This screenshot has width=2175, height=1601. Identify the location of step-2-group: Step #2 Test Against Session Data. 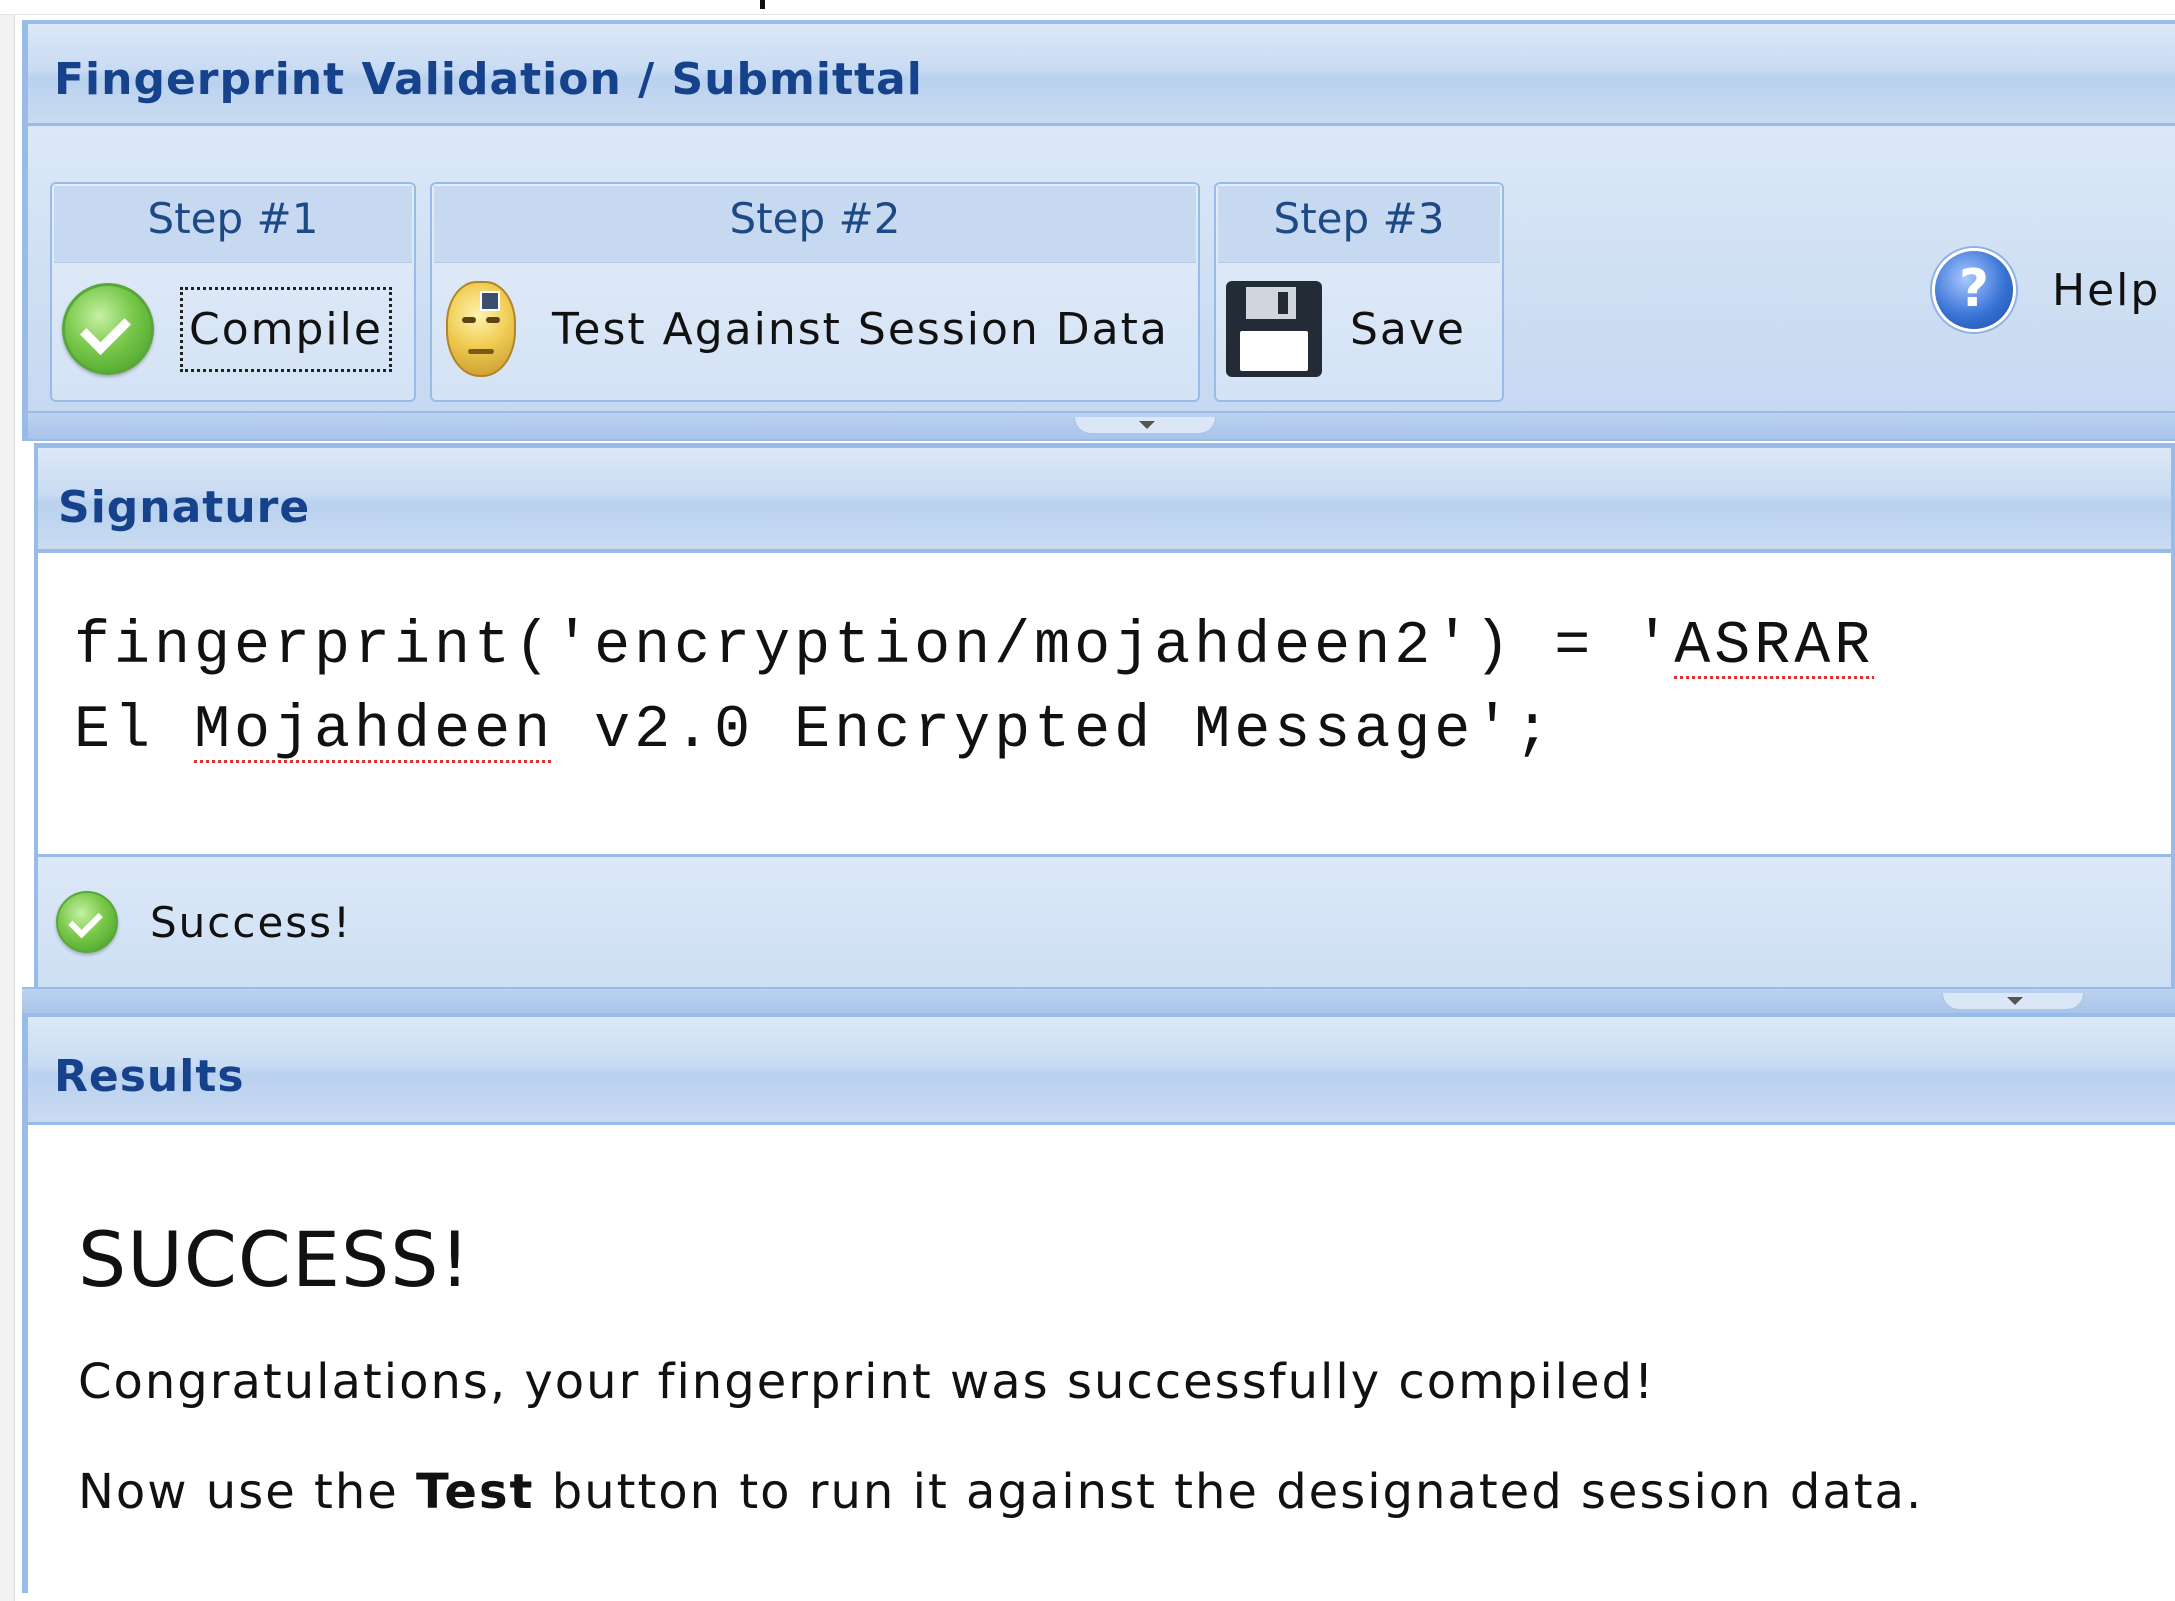
(815, 292).